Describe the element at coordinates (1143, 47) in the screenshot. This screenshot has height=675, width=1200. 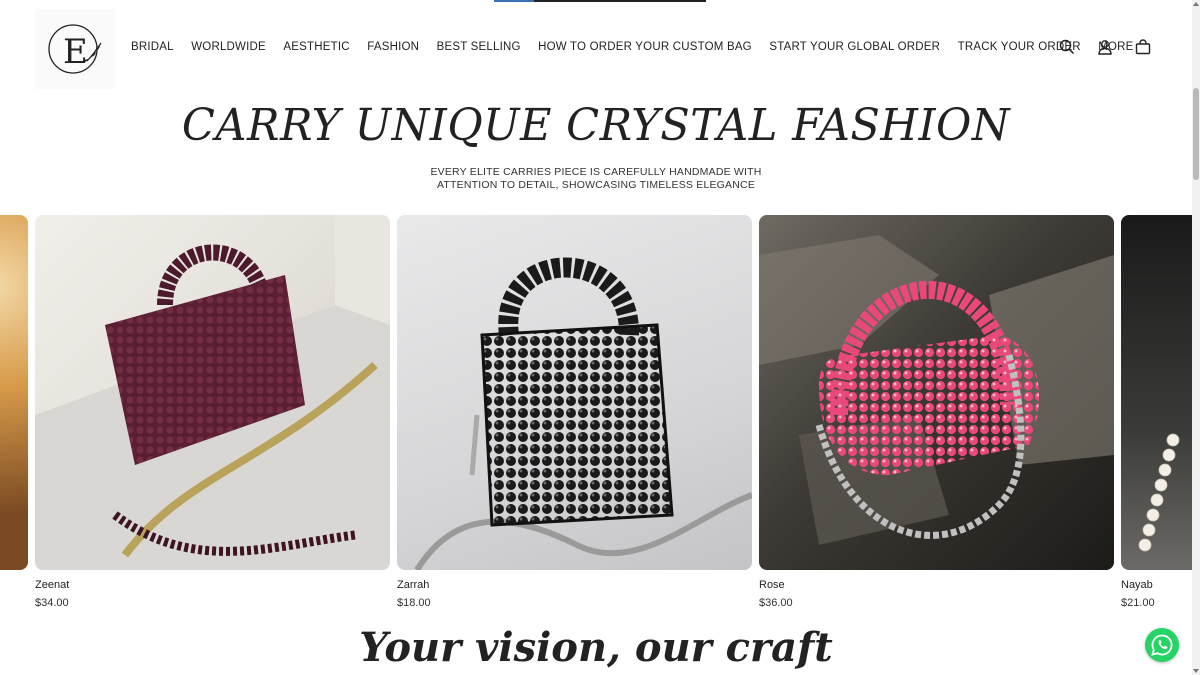
I see `cart-icon` at that location.